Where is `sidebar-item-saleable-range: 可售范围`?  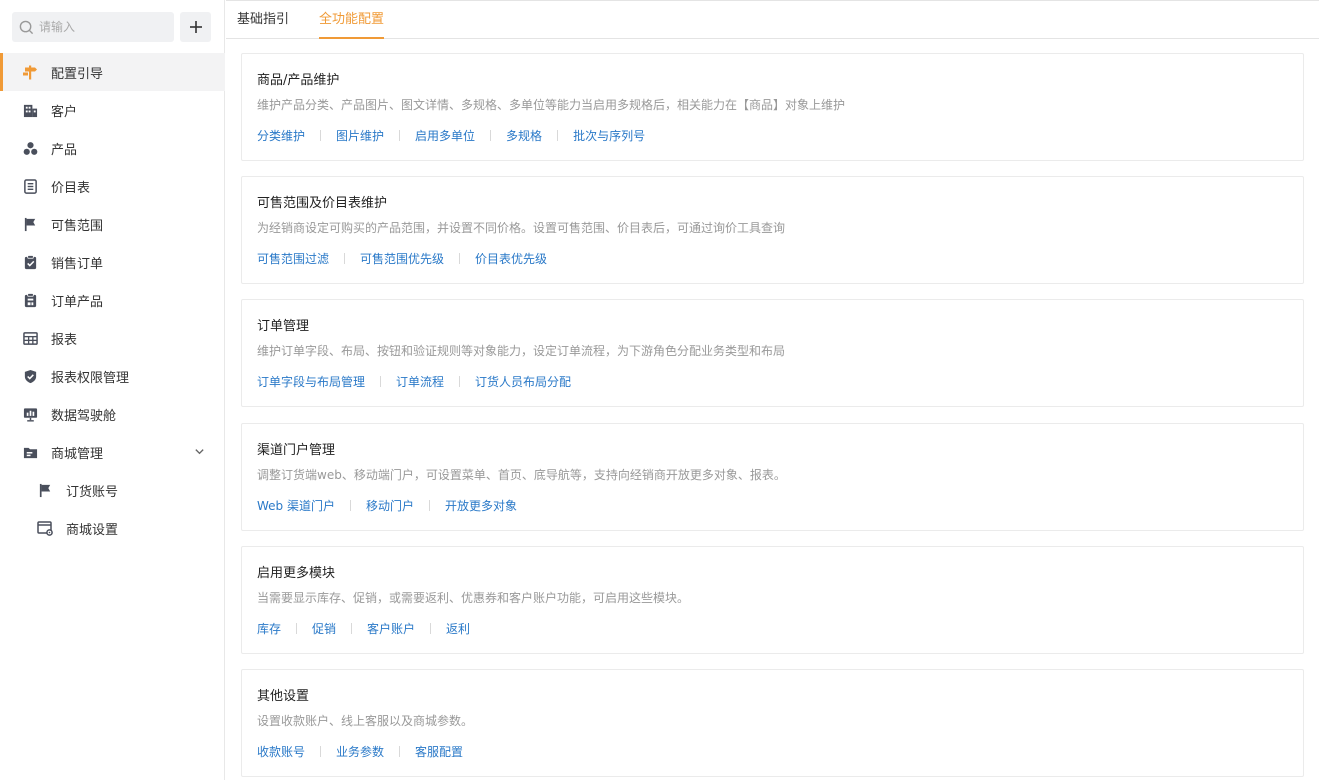 sidebar-item-saleable-range: 可售范围 is located at coordinates (112, 224).